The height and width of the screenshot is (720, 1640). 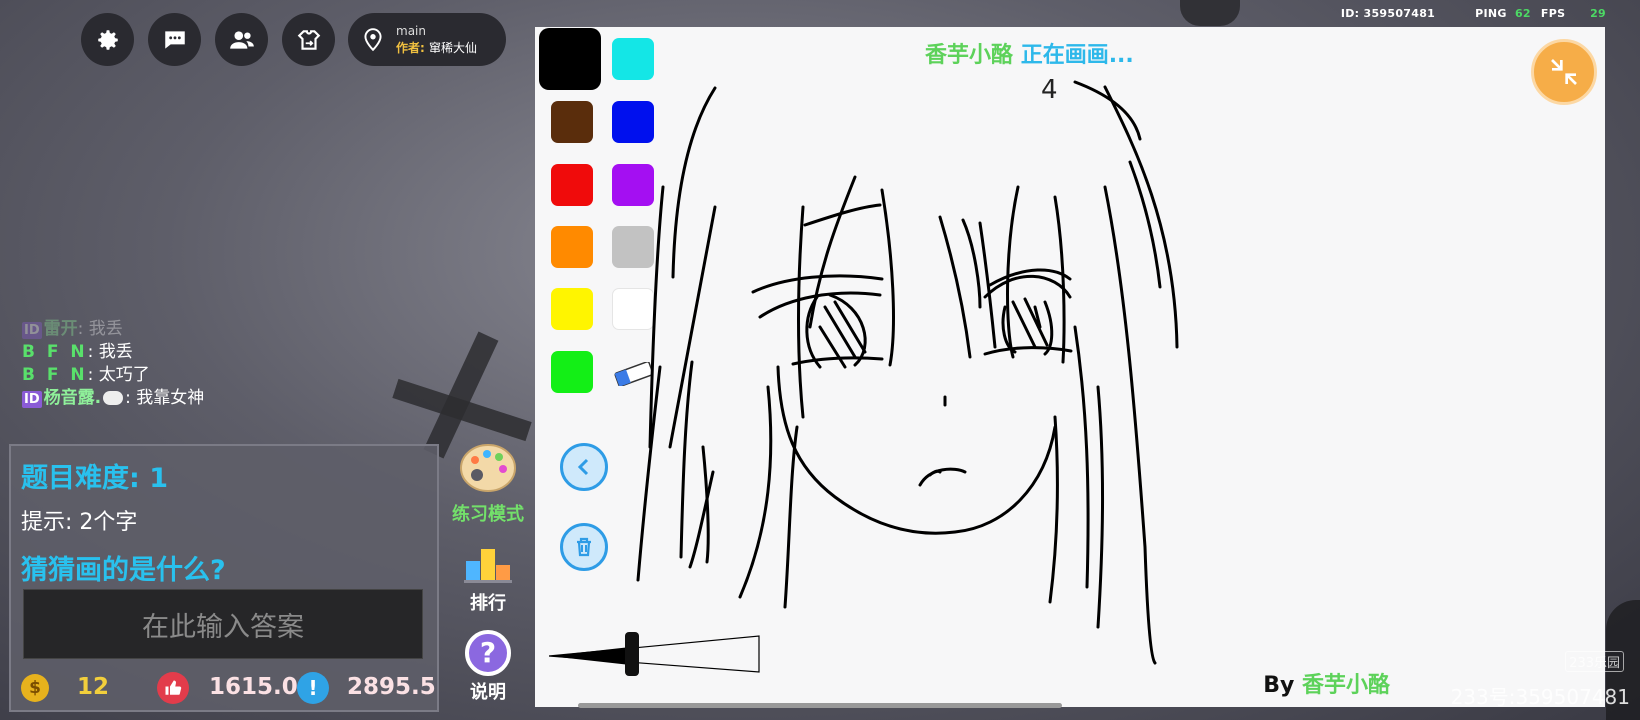 I want to click on map-name: main, so click(x=411, y=30).